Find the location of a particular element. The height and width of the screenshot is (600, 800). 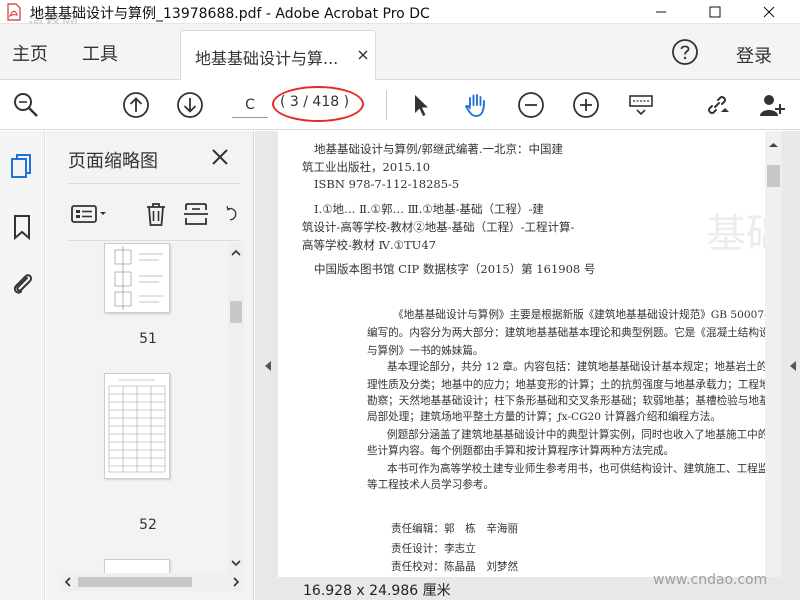

thumbnail-tools is located at coordinates (154, 212).